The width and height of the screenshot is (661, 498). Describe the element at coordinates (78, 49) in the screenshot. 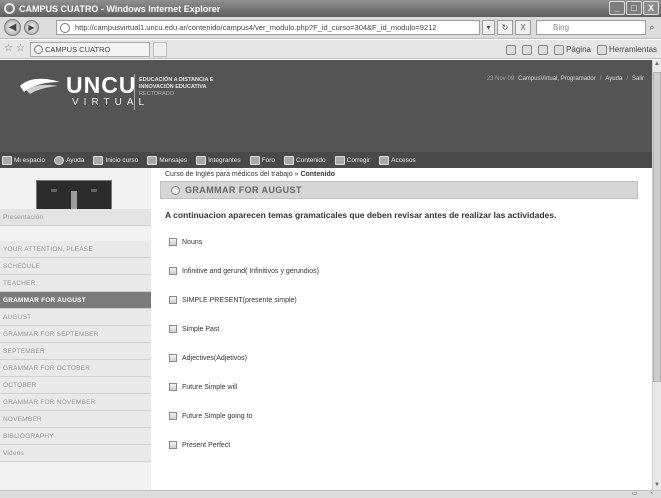

I see `tab-title: CAMPUS CUATRO` at that location.